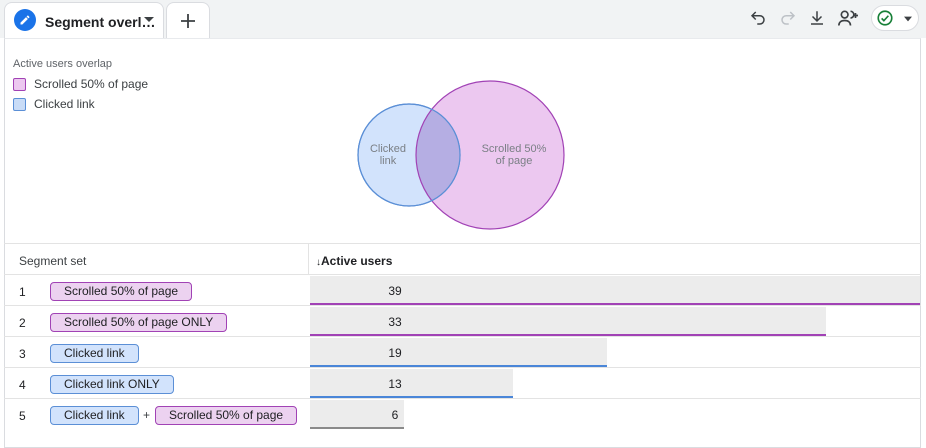  I want to click on metric-bar: 6, so click(357, 414).